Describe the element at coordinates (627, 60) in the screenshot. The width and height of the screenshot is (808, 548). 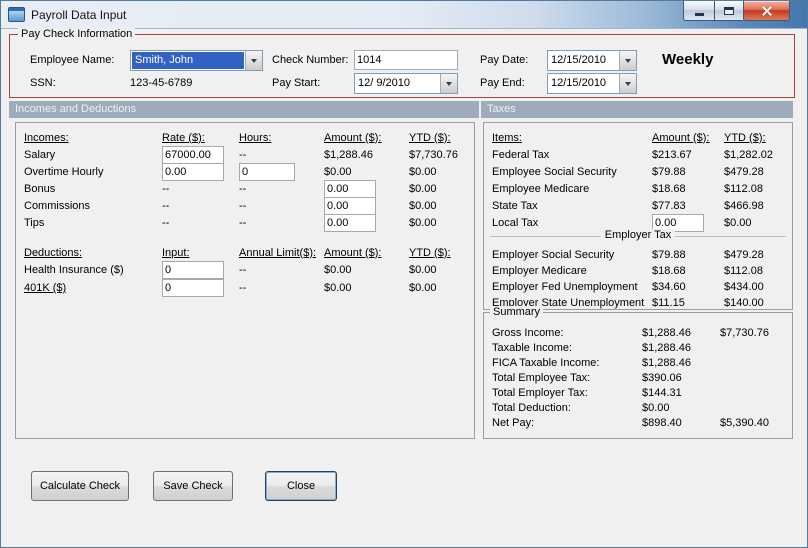
I see `pay-date-arrow-button` at that location.